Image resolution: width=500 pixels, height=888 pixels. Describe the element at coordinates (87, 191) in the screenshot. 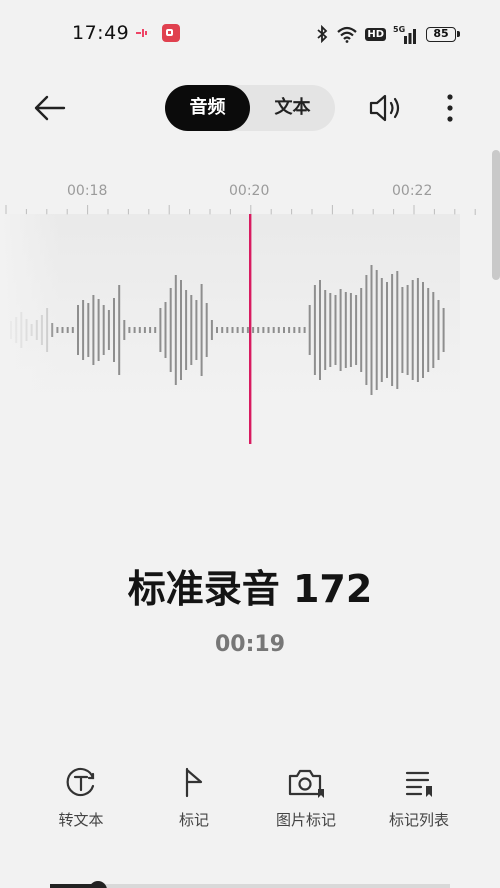

I see `time-label-1: 00:18` at that location.